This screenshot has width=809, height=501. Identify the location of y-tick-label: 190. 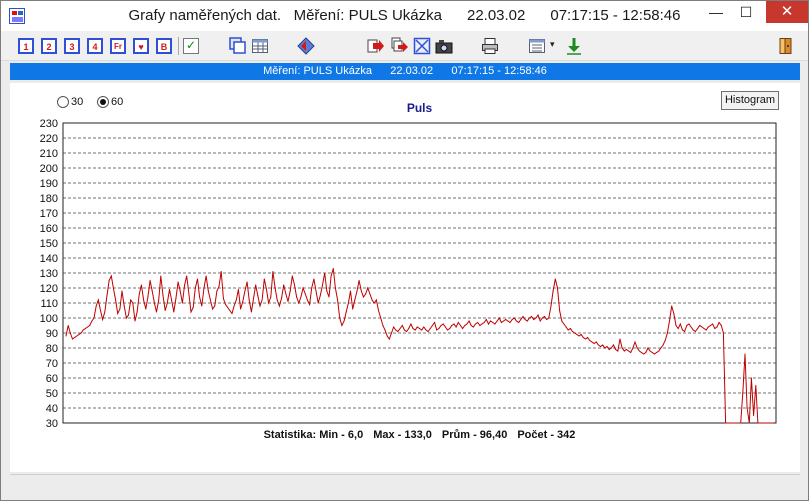
(49, 184).